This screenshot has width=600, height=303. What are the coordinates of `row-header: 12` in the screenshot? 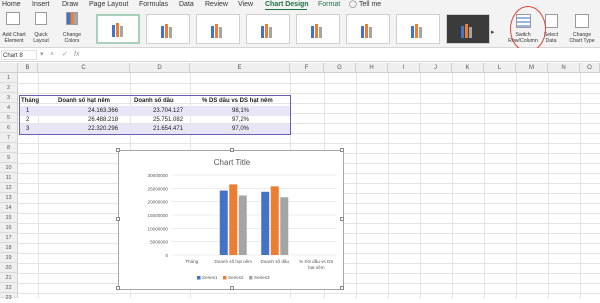 It's located at (9, 188).